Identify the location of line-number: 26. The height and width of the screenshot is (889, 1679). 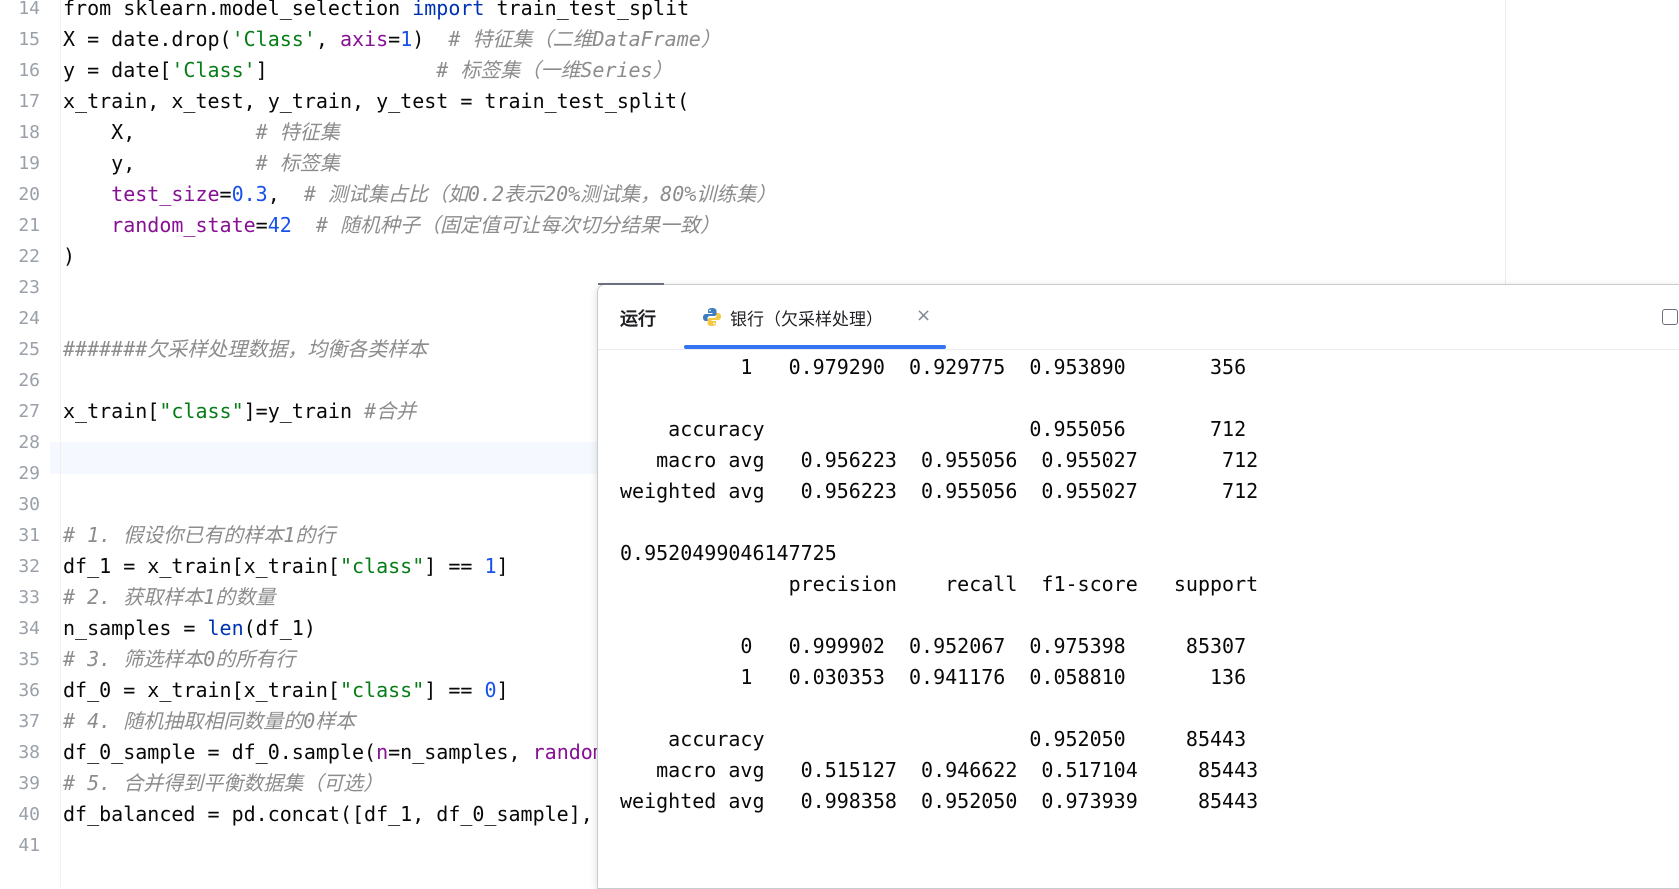
(29, 380).